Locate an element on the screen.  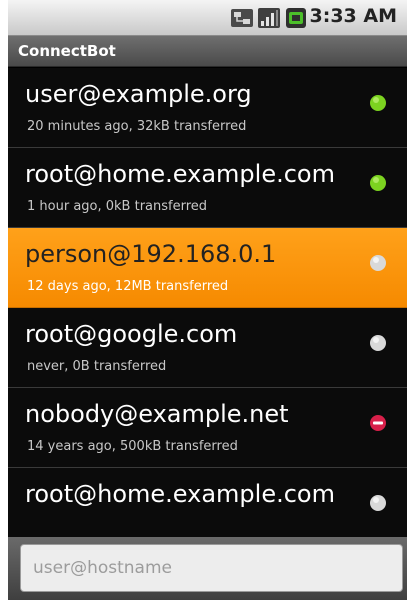
quick-connect-input is located at coordinates (211, 568).